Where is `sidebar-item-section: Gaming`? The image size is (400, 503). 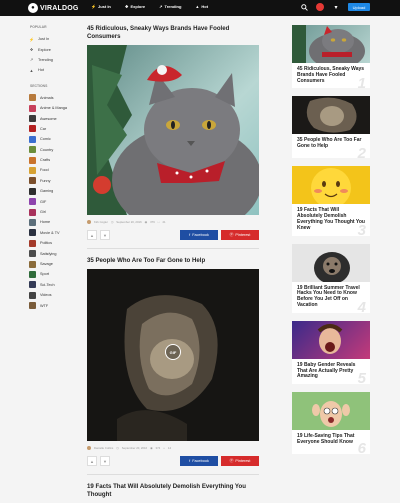
sidebar-item-section: Gaming is located at coordinates (53, 191).